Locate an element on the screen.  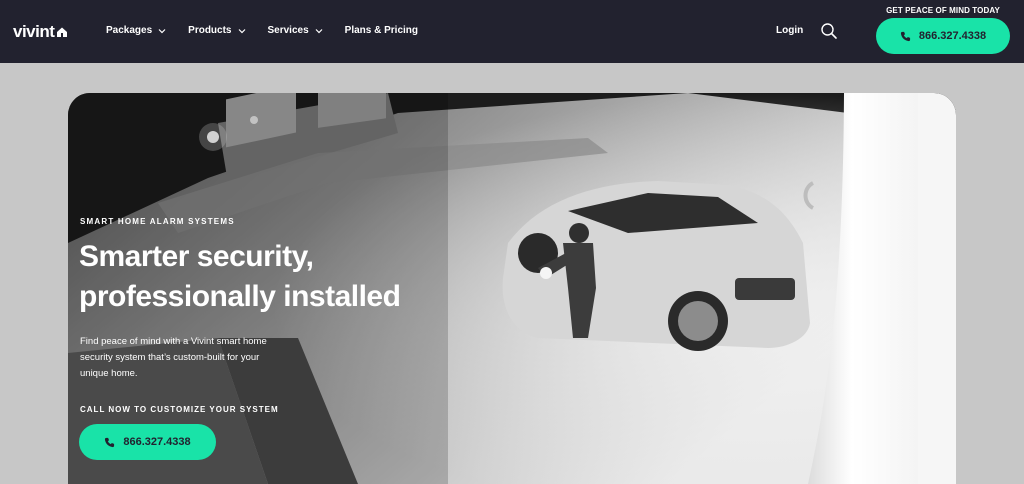
header-phone-button: 866.327.4338 is located at coordinates (943, 36).